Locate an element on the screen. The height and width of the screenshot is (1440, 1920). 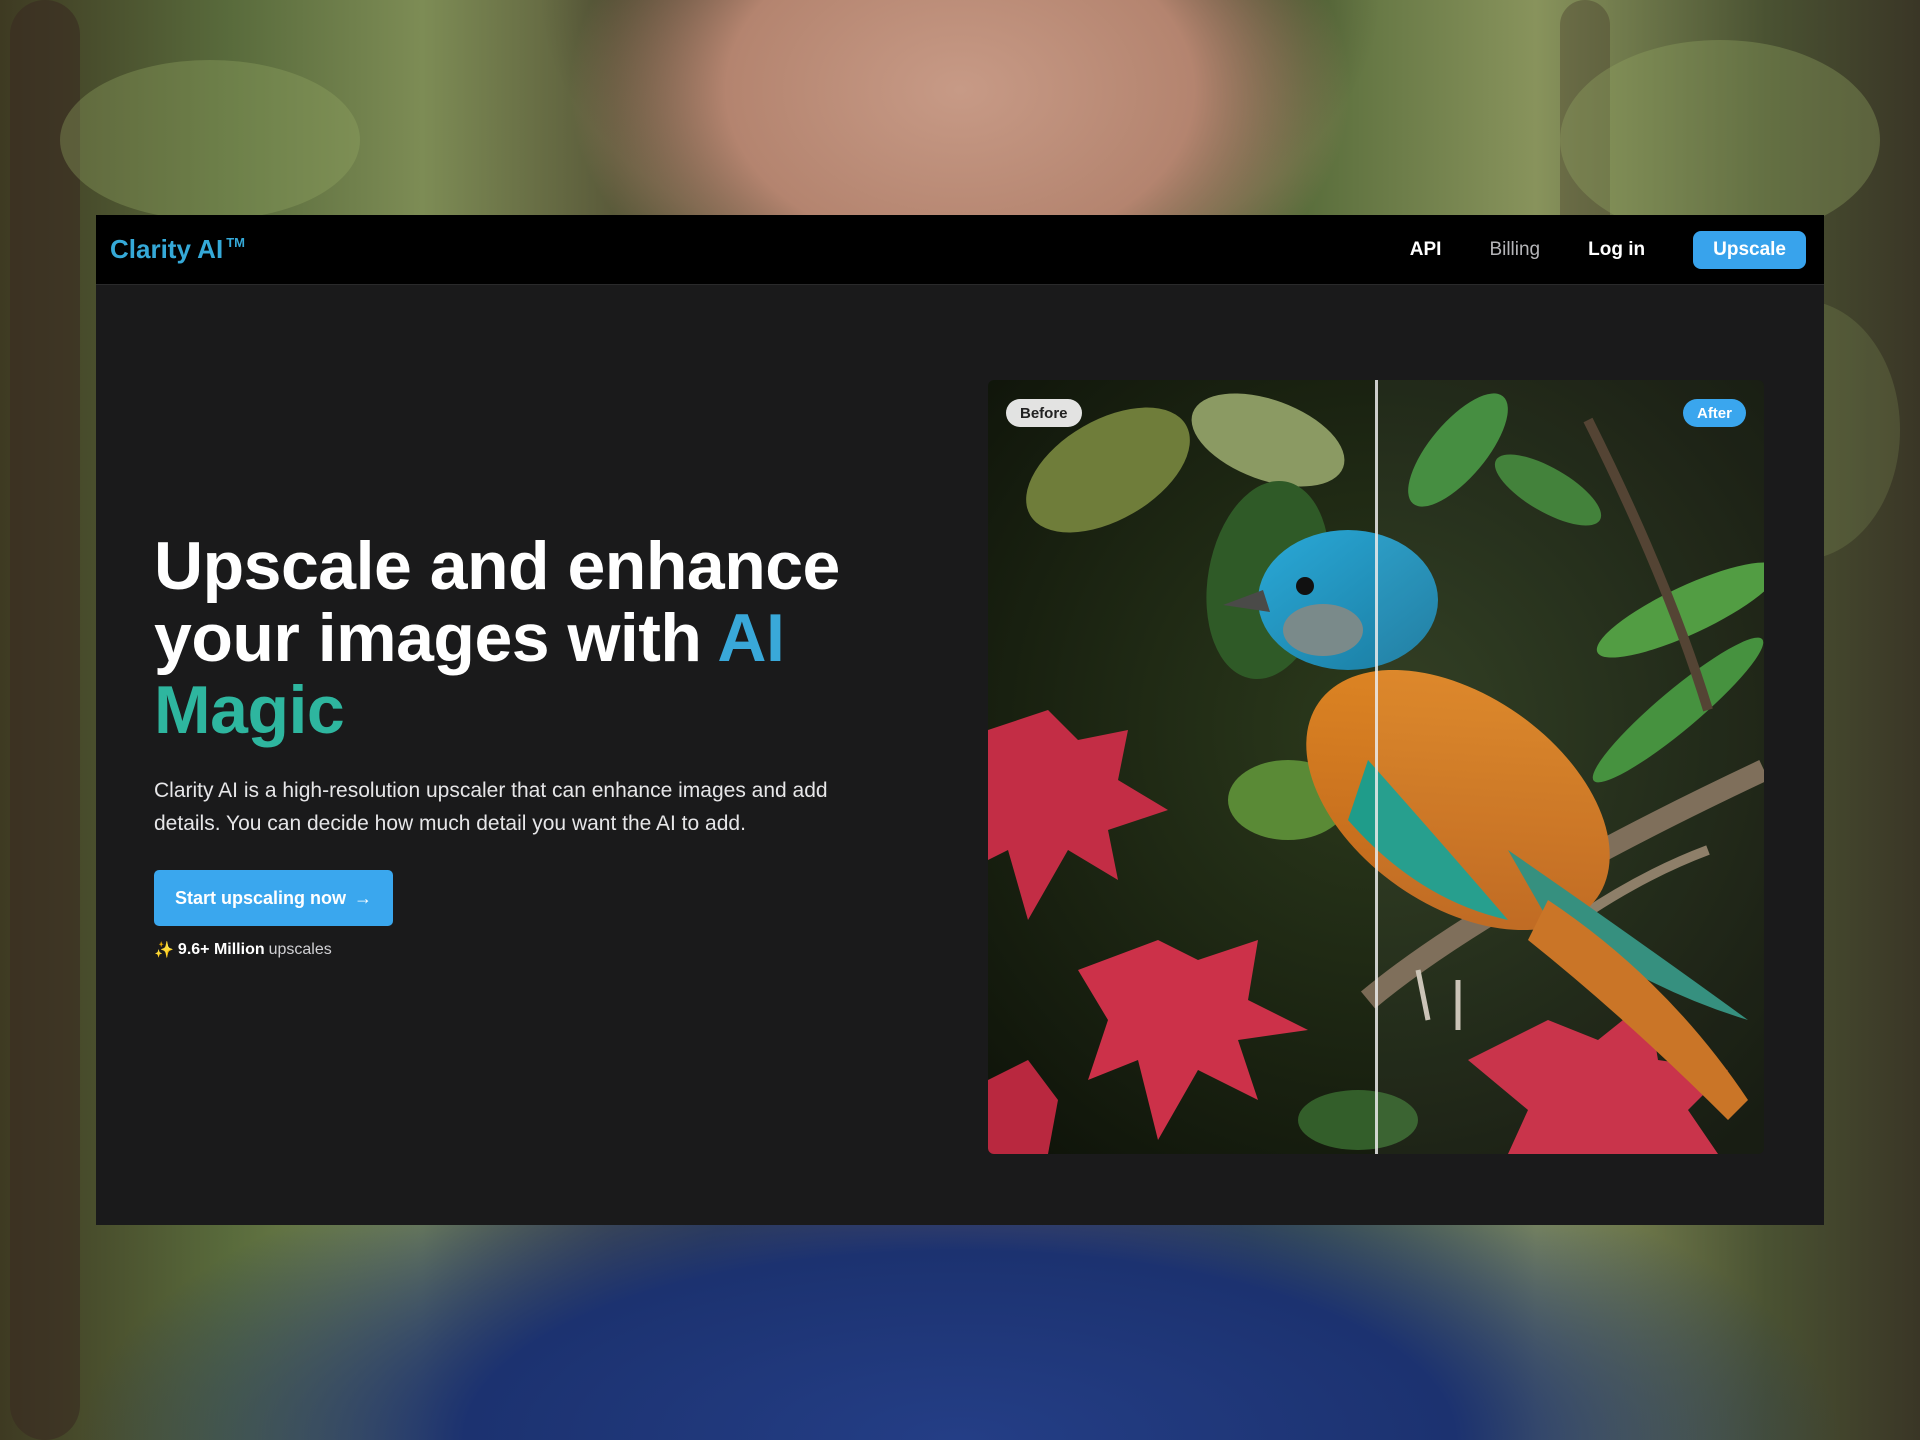
arrow-right-icon: → is located at coordinates (363, 897).